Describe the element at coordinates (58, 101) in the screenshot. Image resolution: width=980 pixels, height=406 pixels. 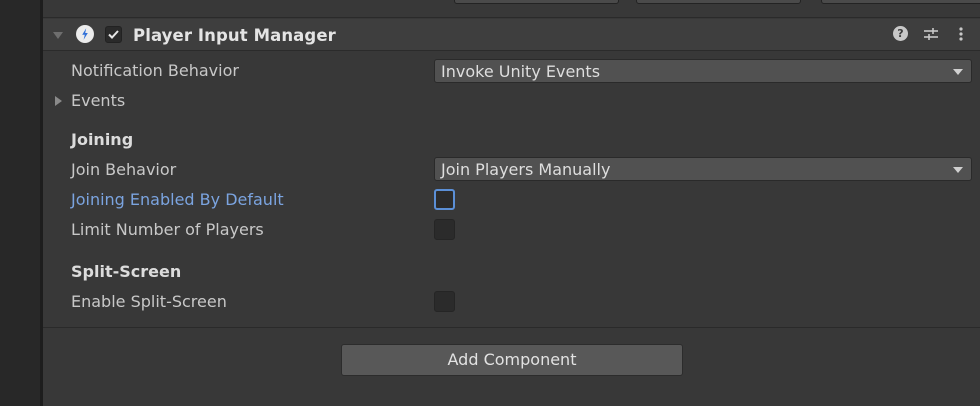
I see `events-foldout-arrow-icon` at that location.